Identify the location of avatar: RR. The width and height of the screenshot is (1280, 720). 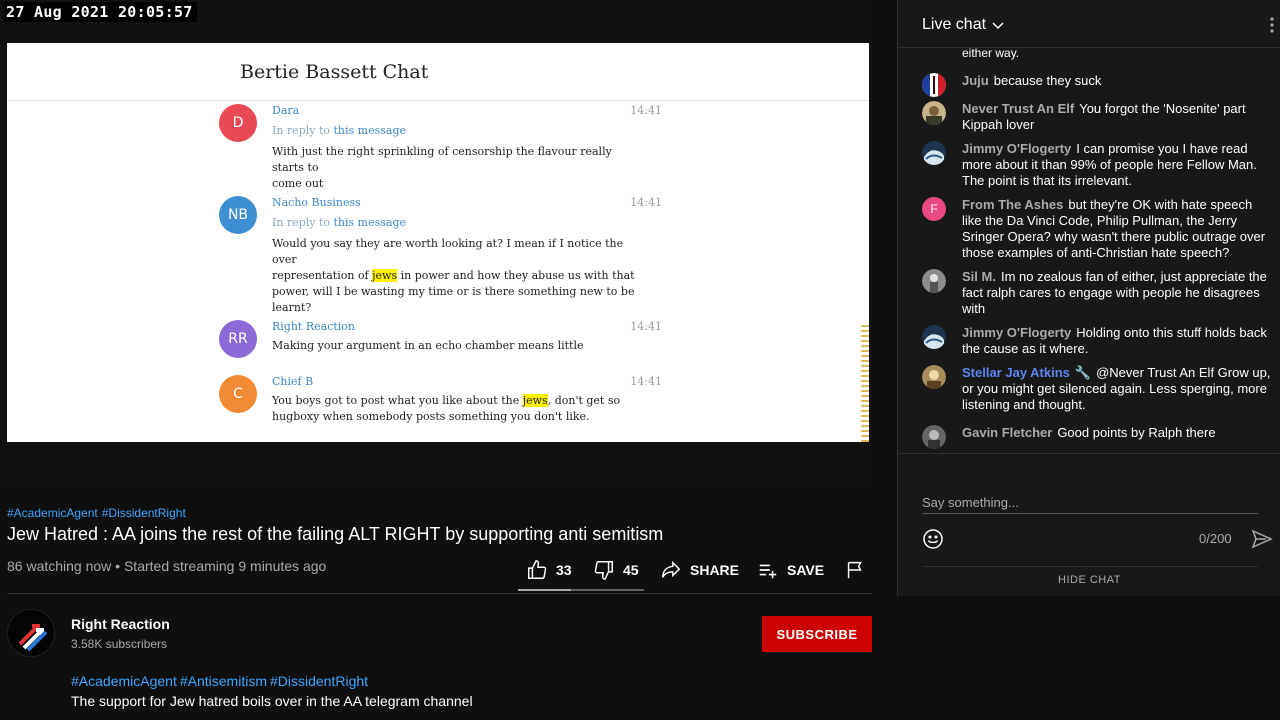
(238, 339).